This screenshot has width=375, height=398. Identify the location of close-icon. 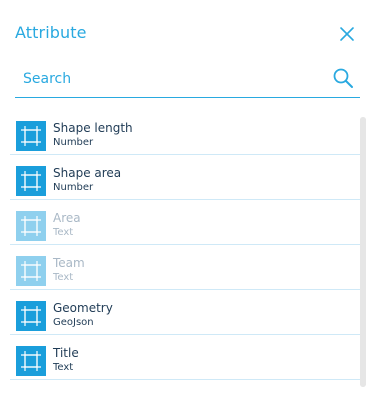
(347, 34).